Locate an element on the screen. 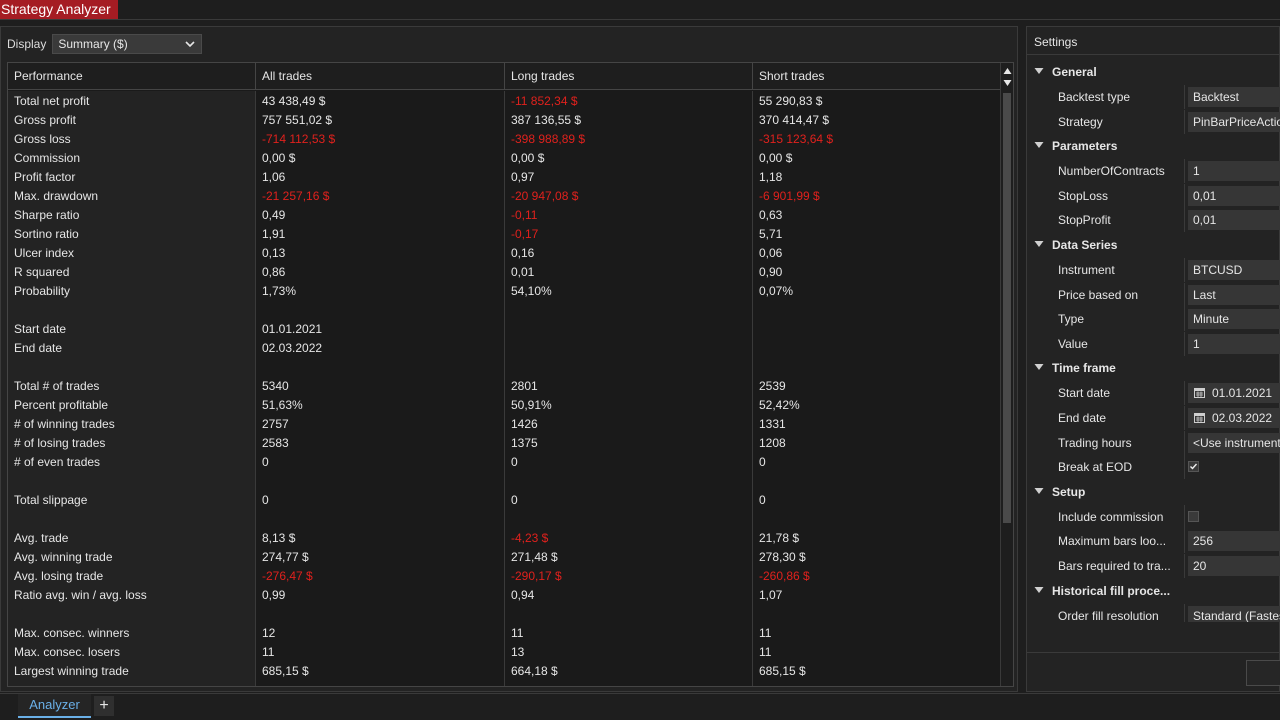  property-label: Value is located at coordinates (1073, 343).